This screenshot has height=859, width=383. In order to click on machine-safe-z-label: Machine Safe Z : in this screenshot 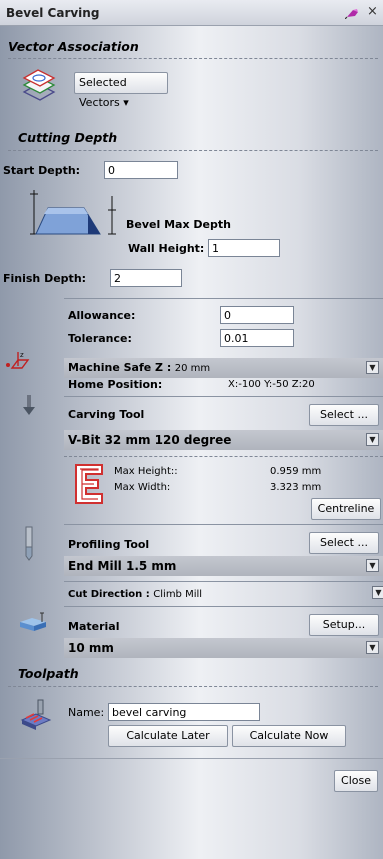, I will do `click(120, 367)`.